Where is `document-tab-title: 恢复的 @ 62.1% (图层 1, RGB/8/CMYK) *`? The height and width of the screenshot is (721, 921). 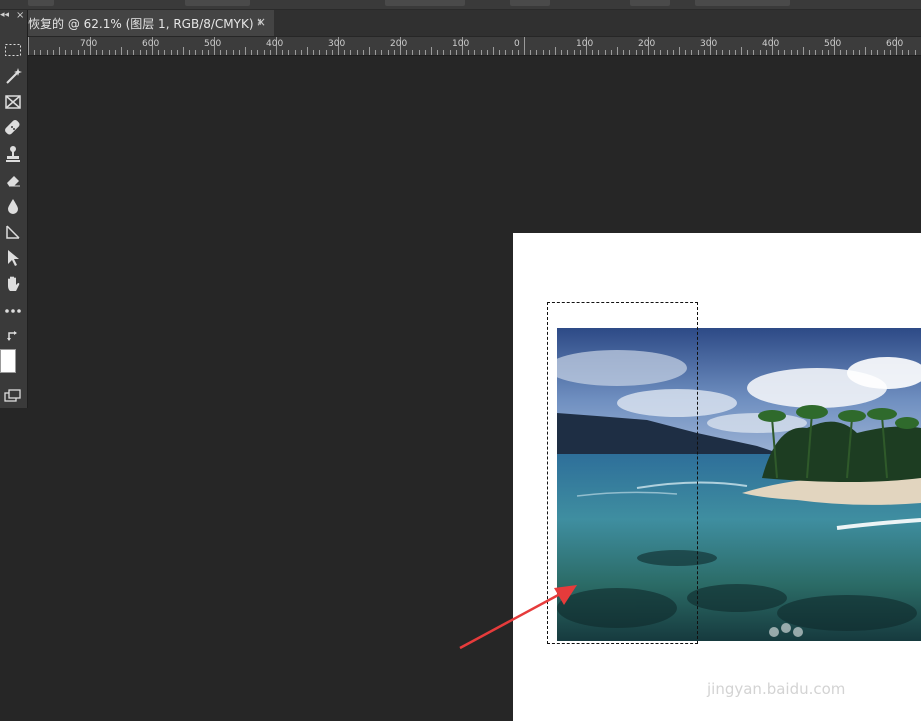
document-tab-title: 恢复的 @ 62.1% (图层 1, RGB/8/CMYK) * is located at coordinates (146, 23).